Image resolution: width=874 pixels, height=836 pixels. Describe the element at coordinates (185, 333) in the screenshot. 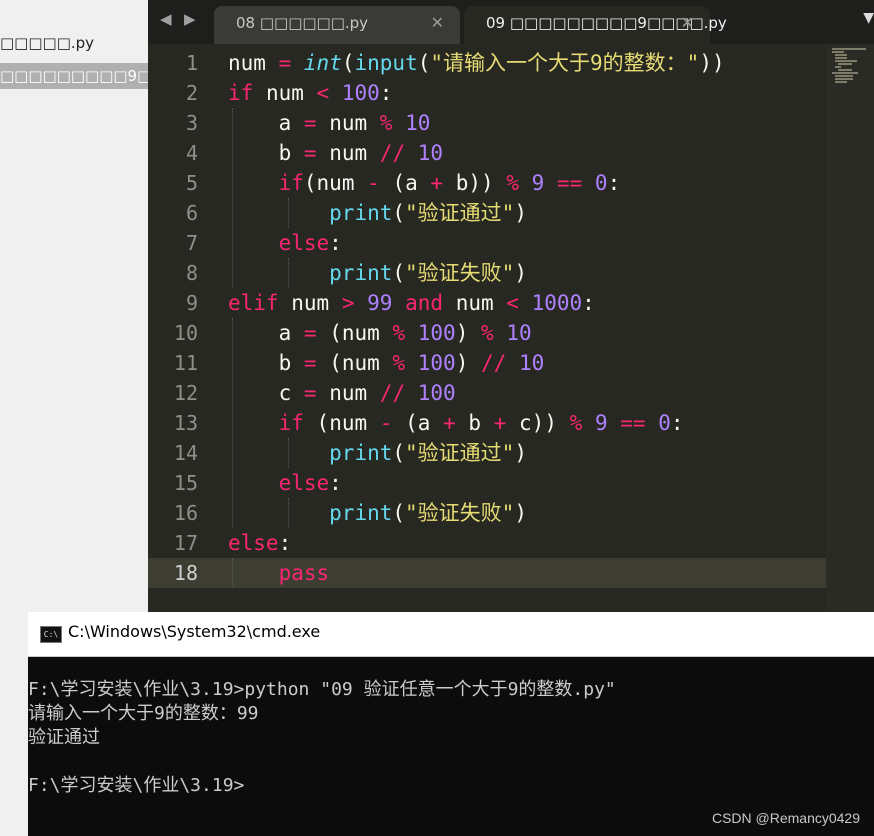

I see `line-number: 10` at that location.